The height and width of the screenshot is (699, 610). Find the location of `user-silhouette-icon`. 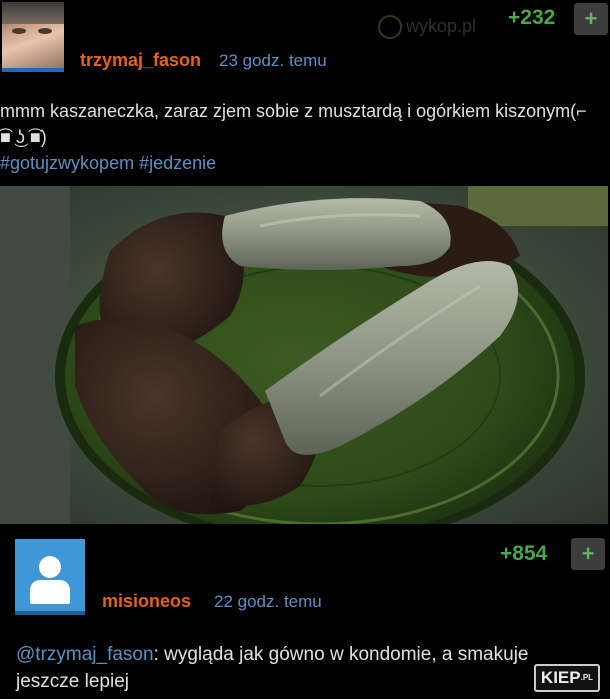

user-silhouette-icon is located at coordinates (50, 577).